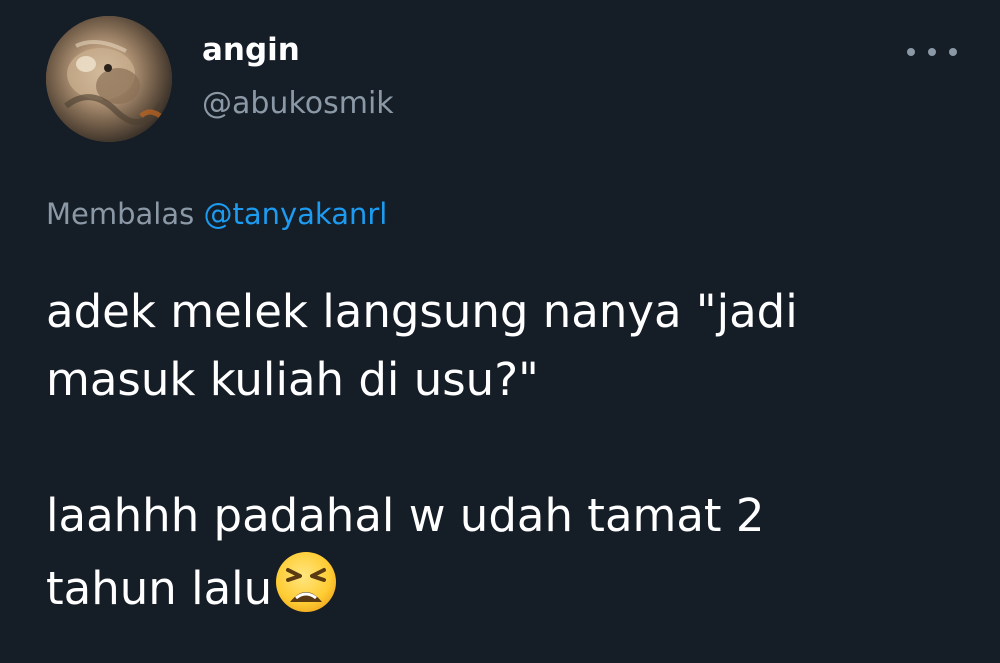 The width and height of the screenshot is (1000, 663). I want to click on tweet-text-line-last: tahun lalu, so click(506, 591).